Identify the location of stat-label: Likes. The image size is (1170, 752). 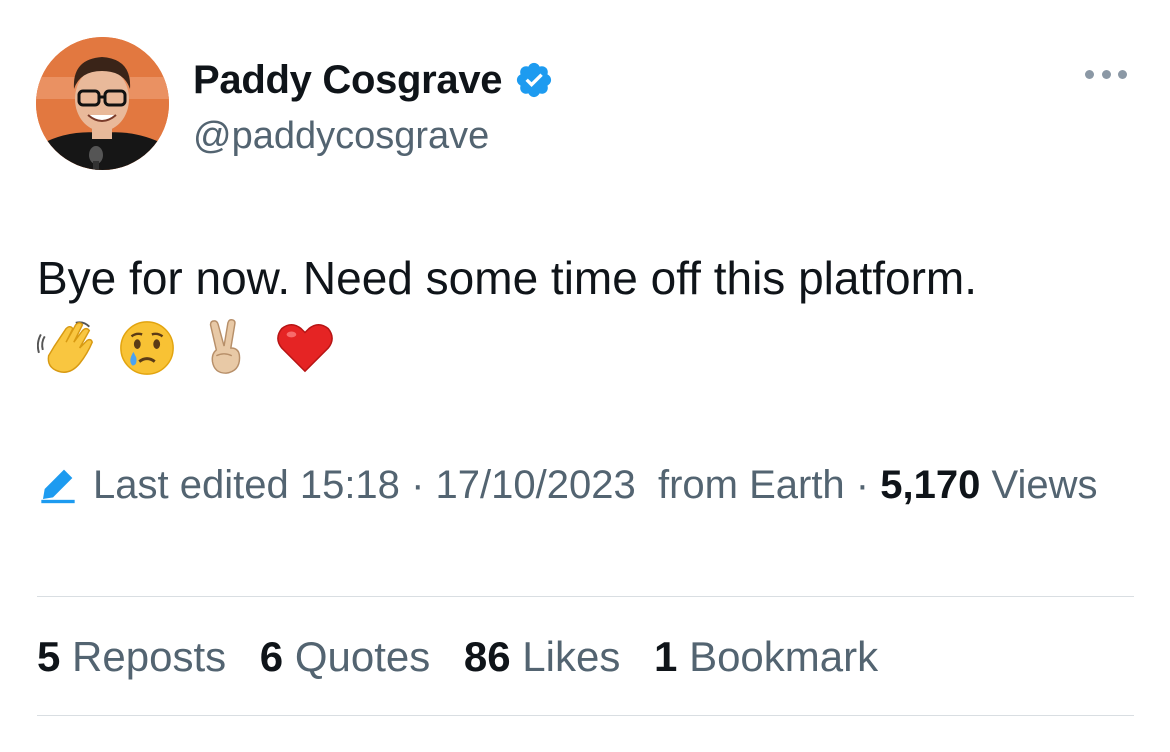
(571, 656).